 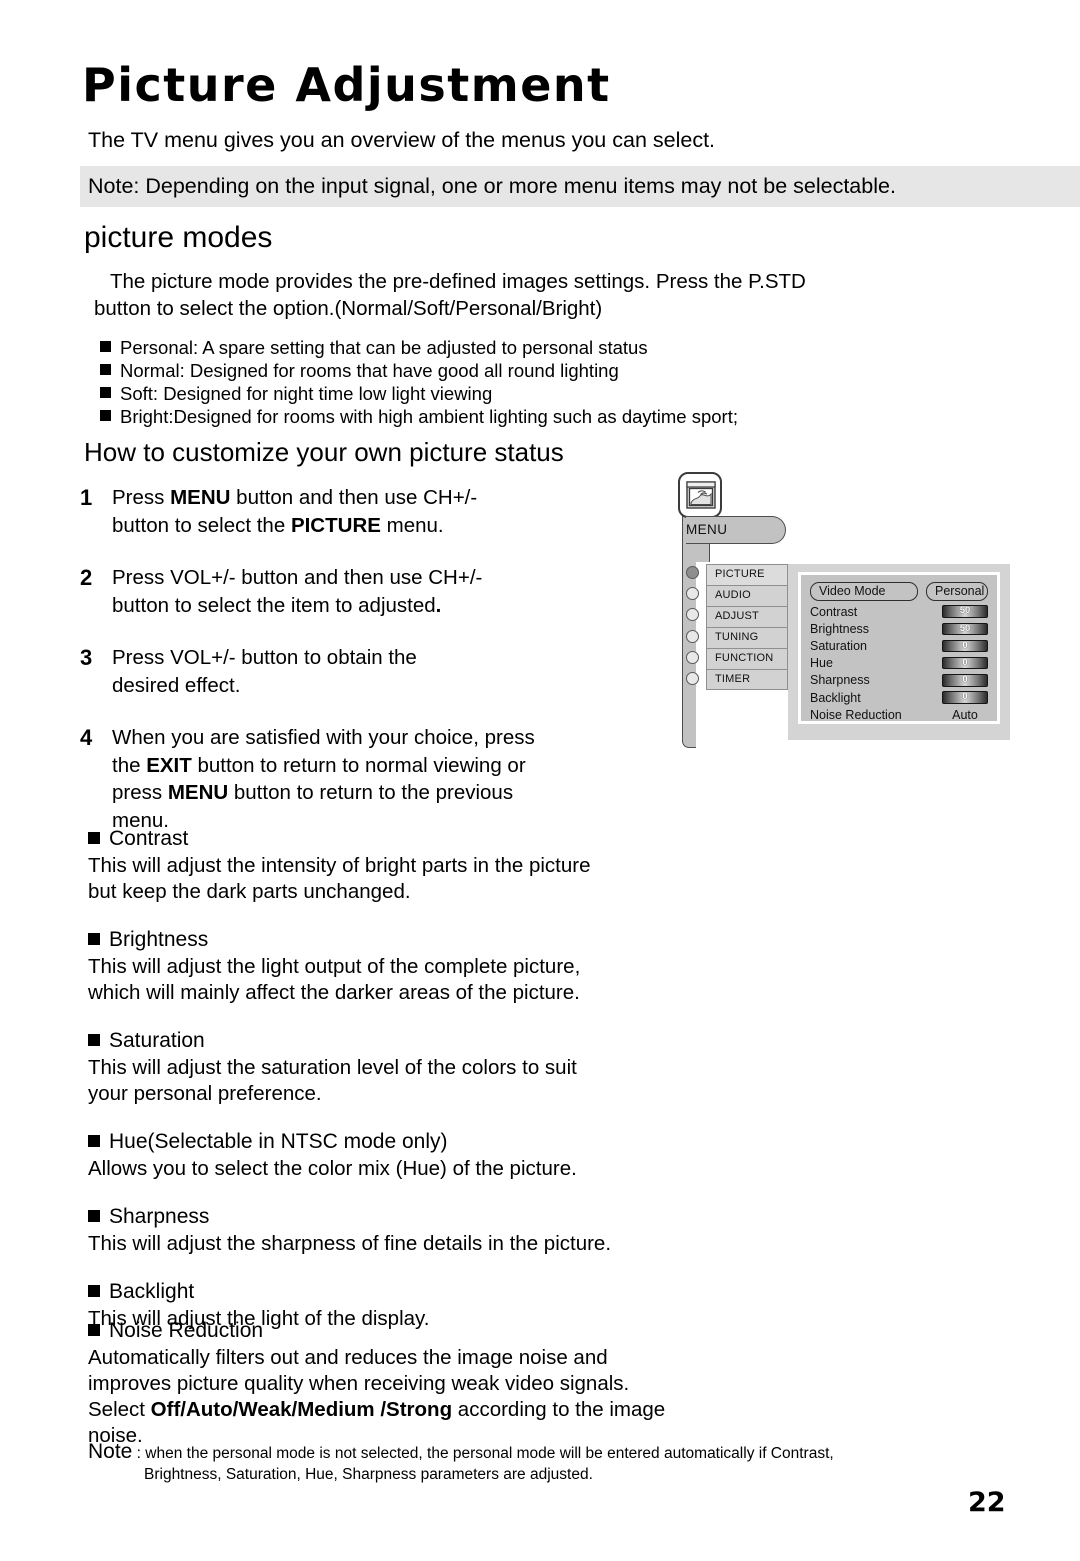 I want to click on osd-menu-item-timer: TIMER, so click(x=747, y=679).